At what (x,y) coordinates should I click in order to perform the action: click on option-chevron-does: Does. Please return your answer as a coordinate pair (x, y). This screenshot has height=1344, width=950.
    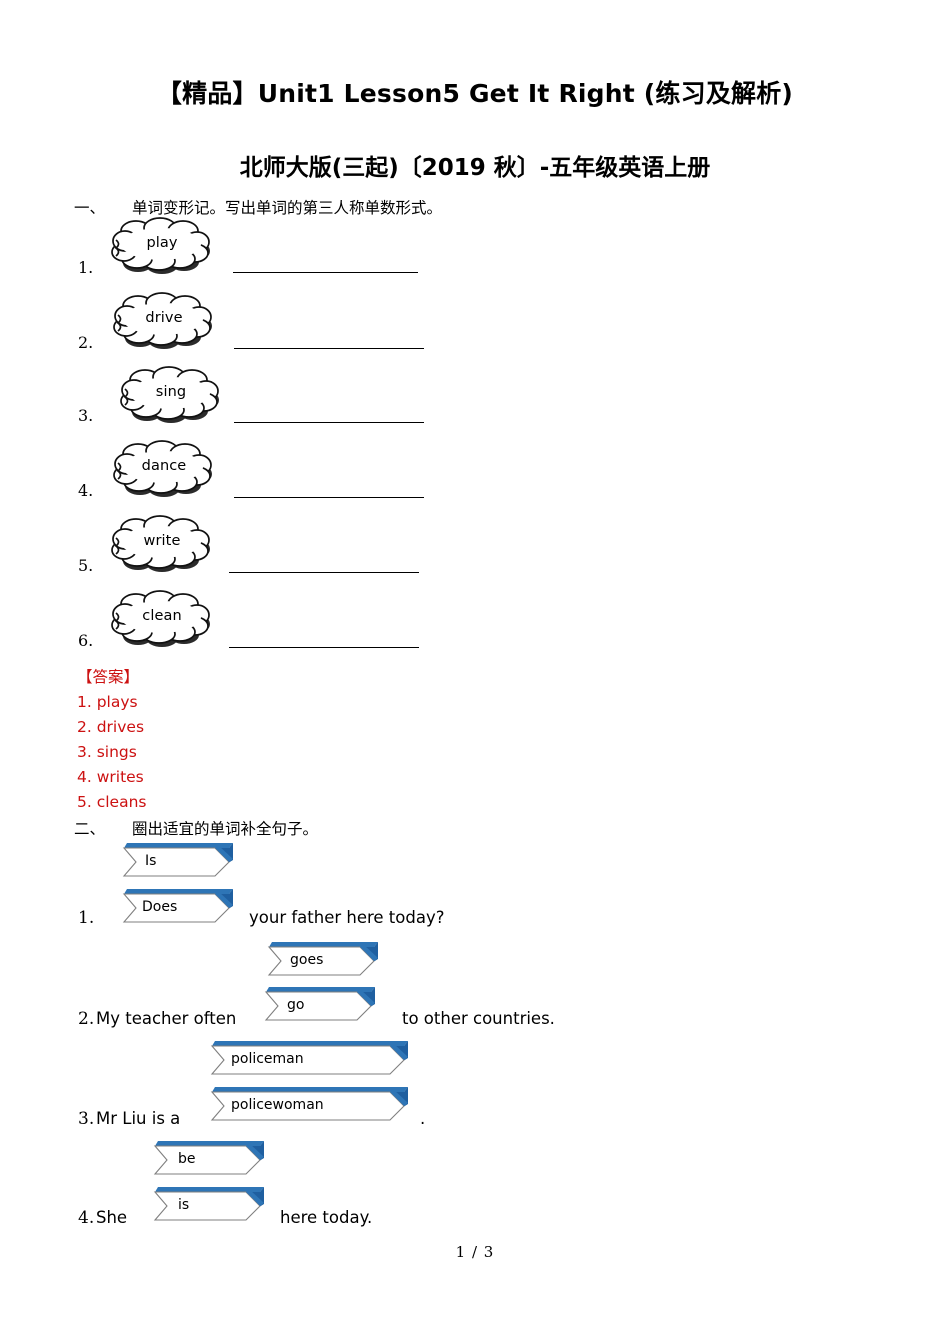
    Looking at the image, I should click on (175, 907).